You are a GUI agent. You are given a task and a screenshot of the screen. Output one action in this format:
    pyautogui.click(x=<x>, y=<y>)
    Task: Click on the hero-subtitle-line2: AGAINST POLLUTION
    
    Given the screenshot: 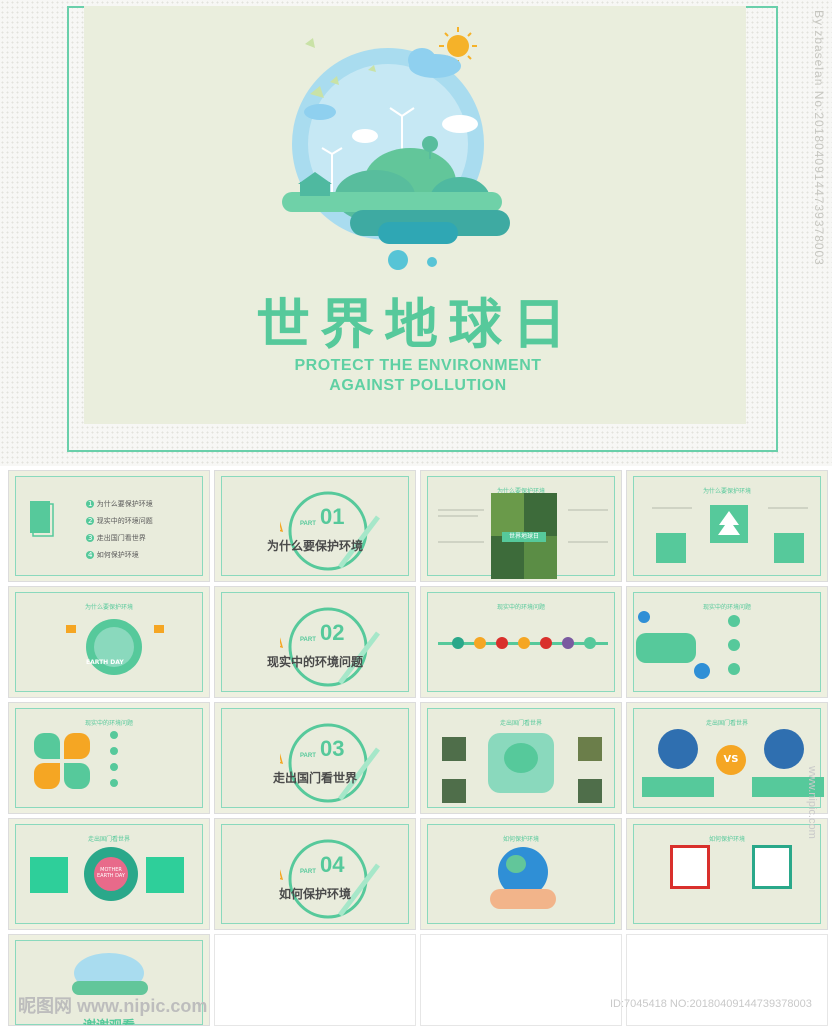 What is the action you would take?
    pyautogui.click(x=418, y=385)
    